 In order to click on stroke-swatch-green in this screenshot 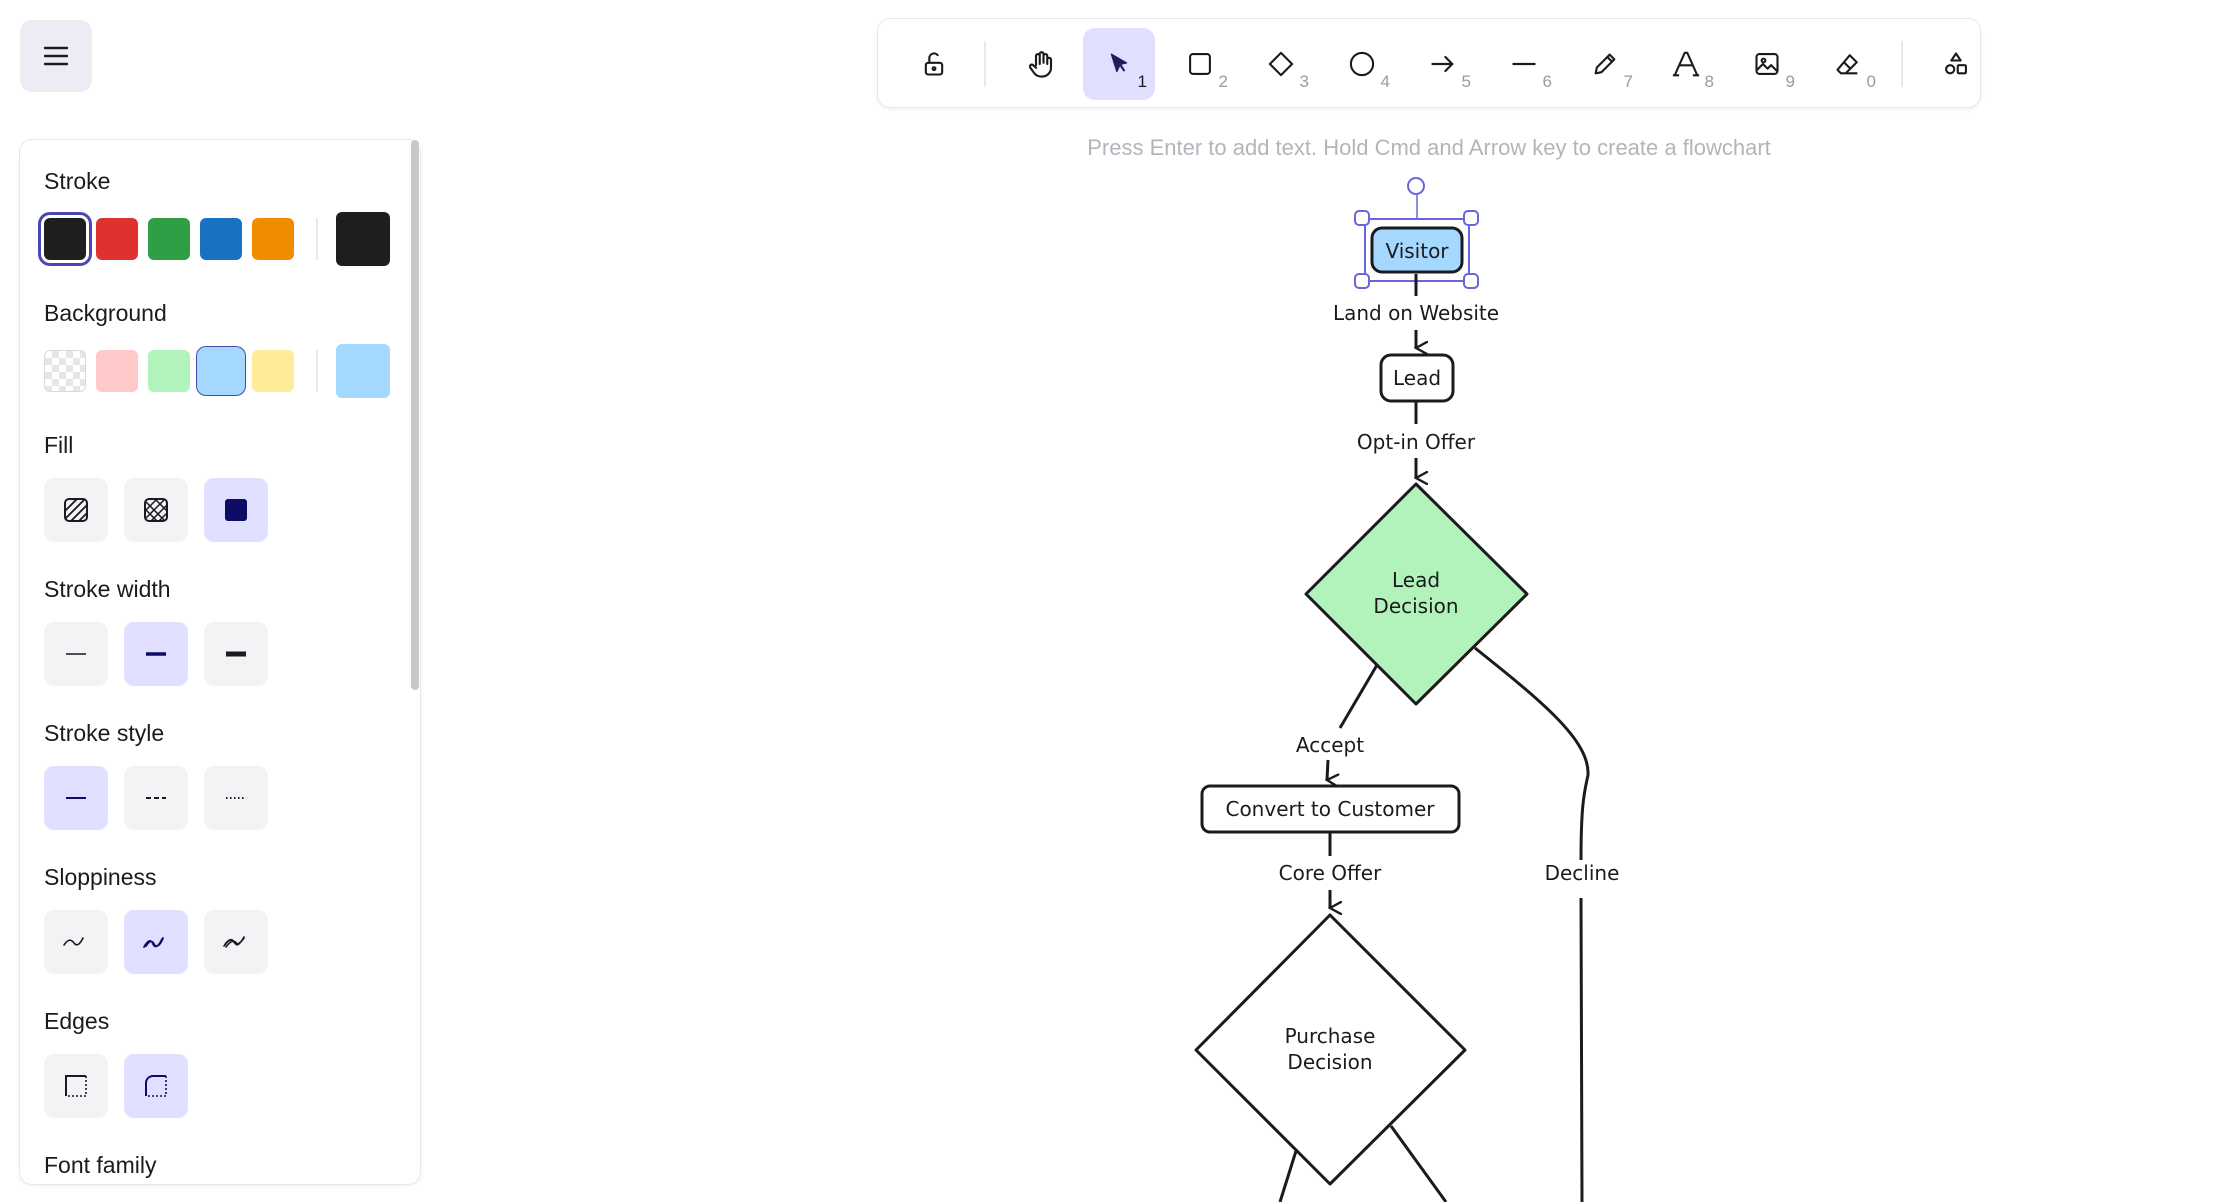, I will do `click(169, 239)`.